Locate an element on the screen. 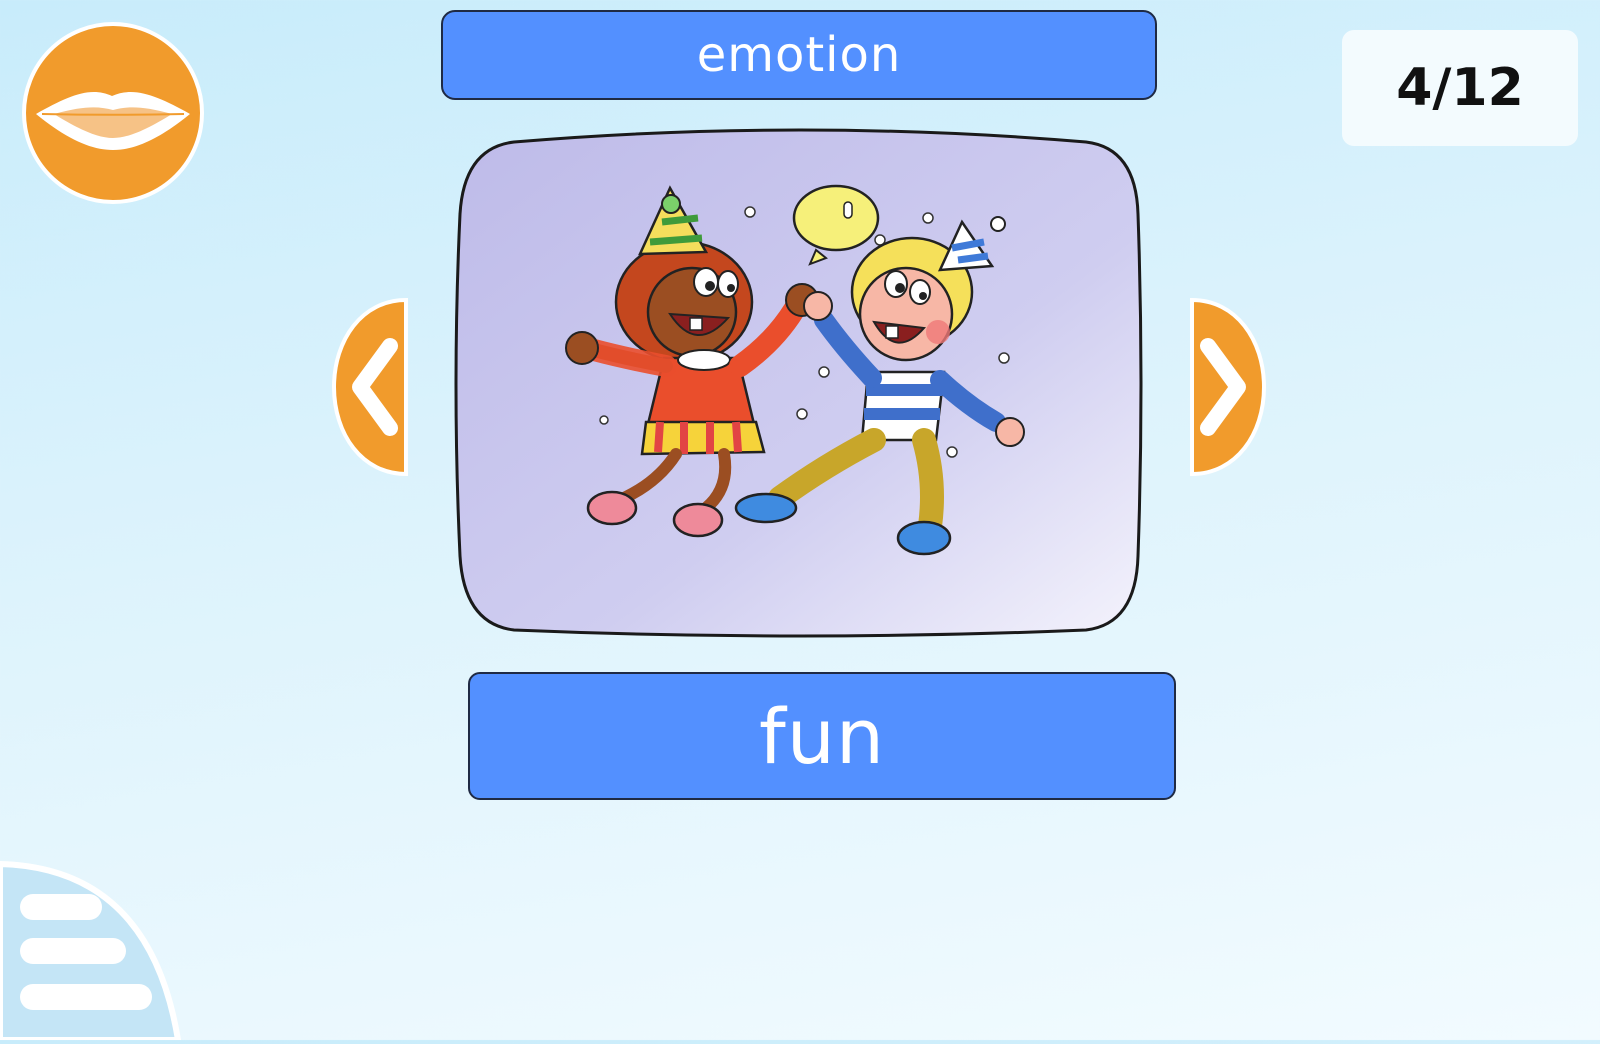 This screenshot has height=1044, width=1600. word-label: fun is located at coordinates (822, 736).